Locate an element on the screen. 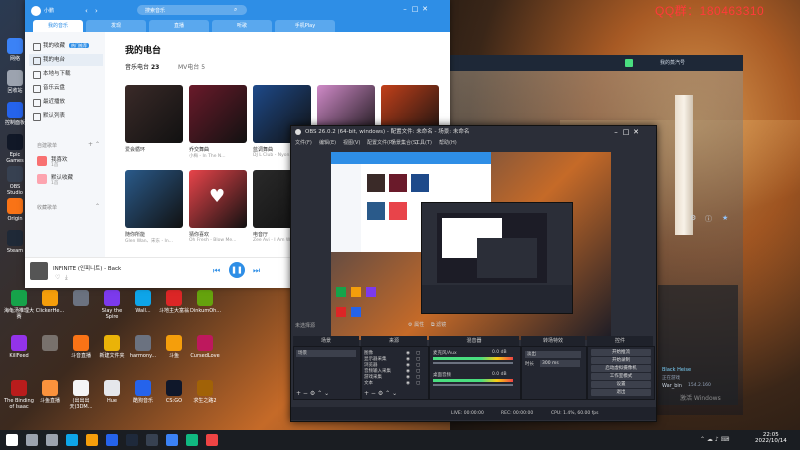  control-button: 退出 is located at coordinates (621, 392).